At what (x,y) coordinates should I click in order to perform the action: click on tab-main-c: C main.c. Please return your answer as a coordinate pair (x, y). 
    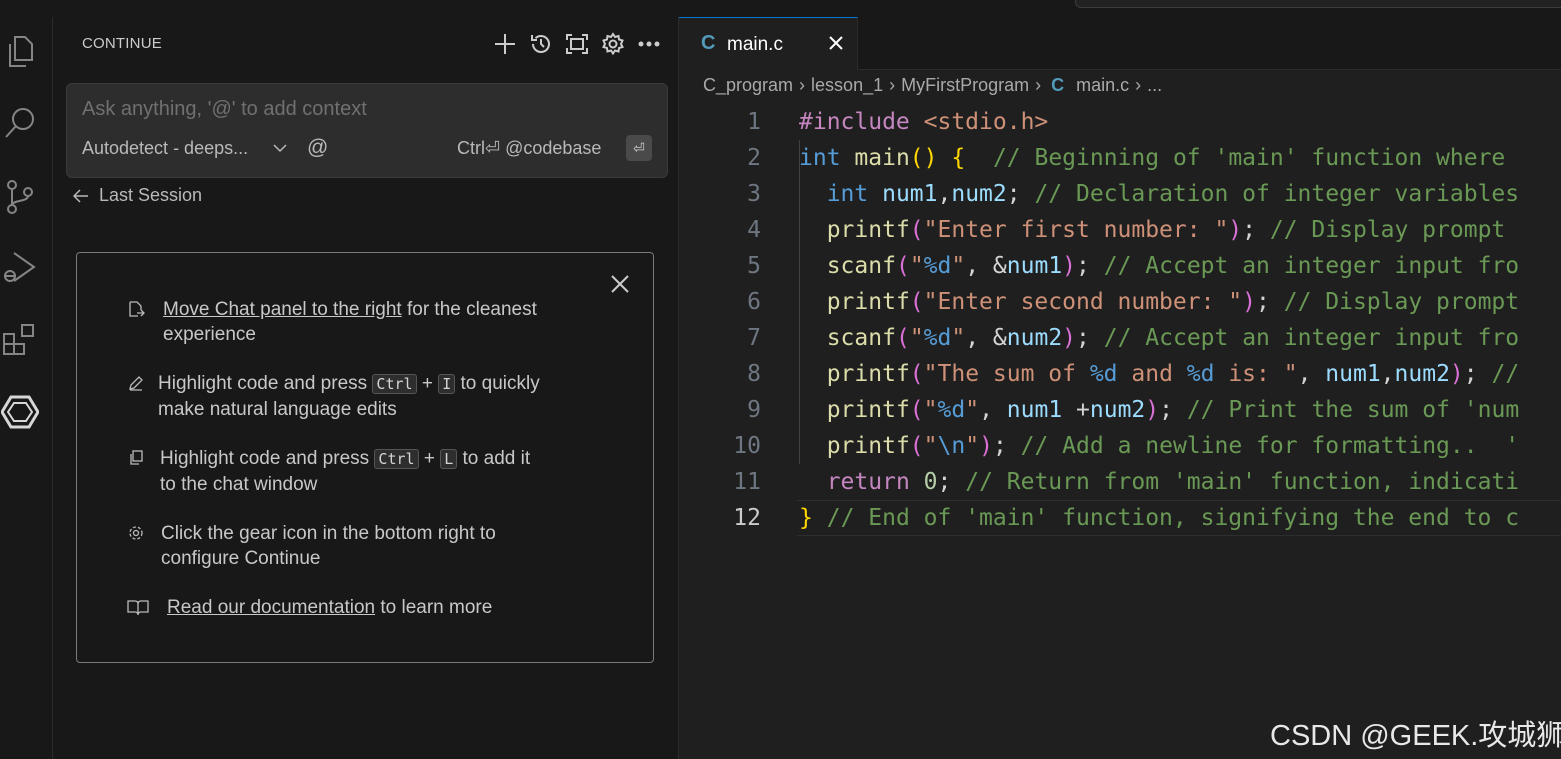
    Looking at the image, I should click on (768, 43).